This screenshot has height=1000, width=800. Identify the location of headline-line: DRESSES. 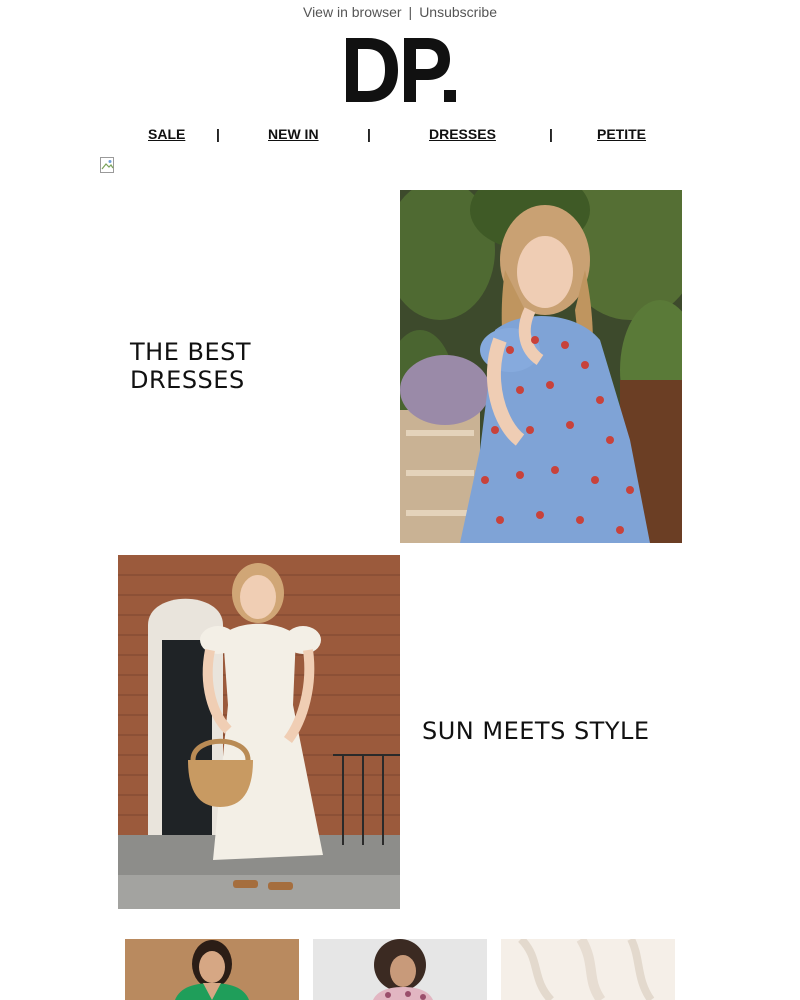
(187, 380).